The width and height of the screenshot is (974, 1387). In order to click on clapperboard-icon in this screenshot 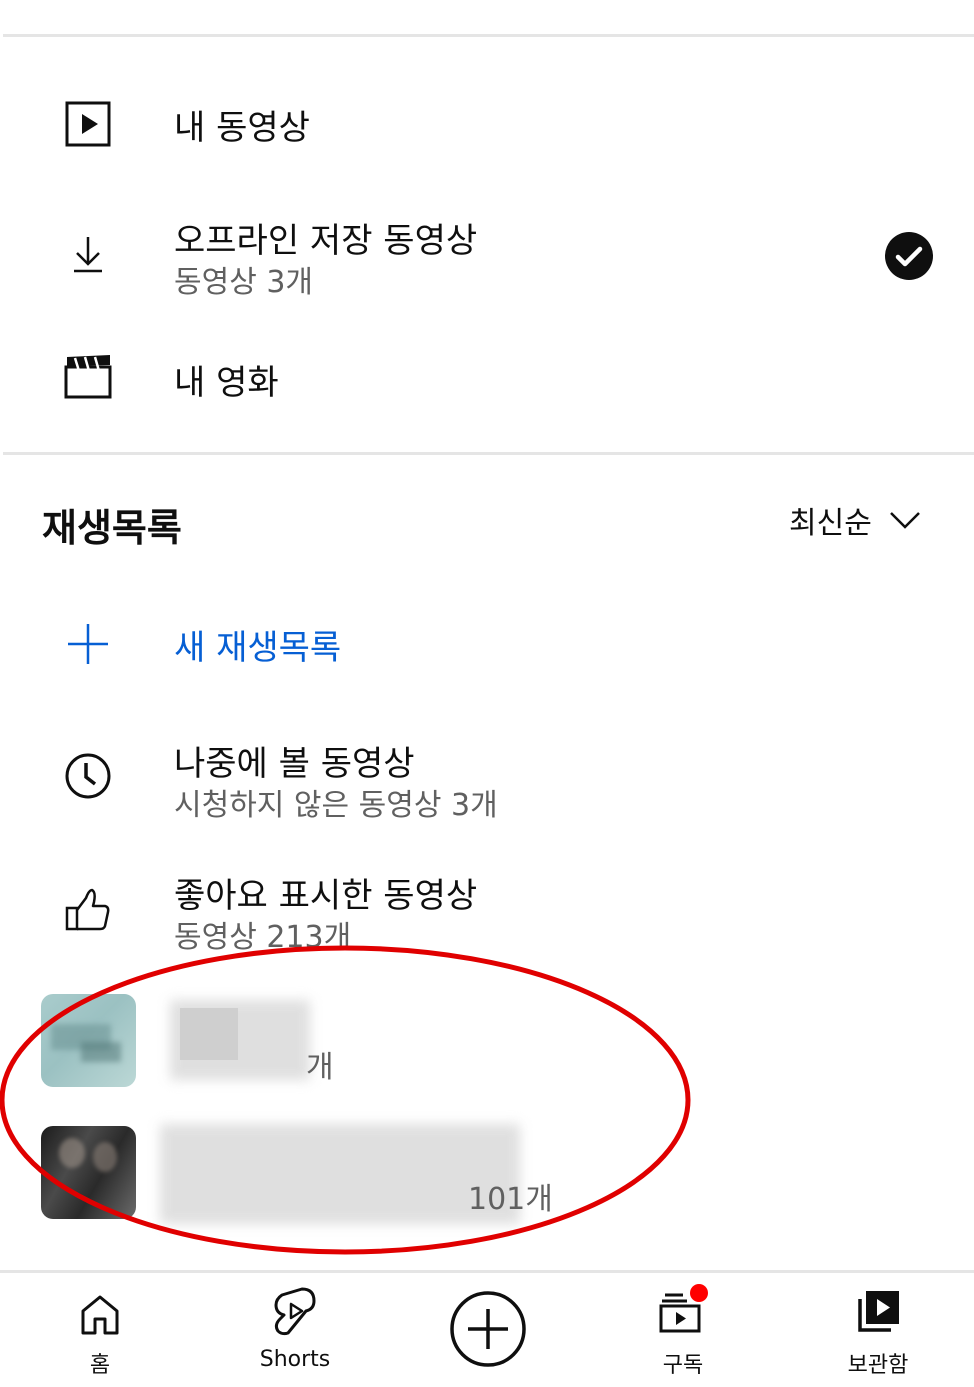, I will do `click(88, 377)`.